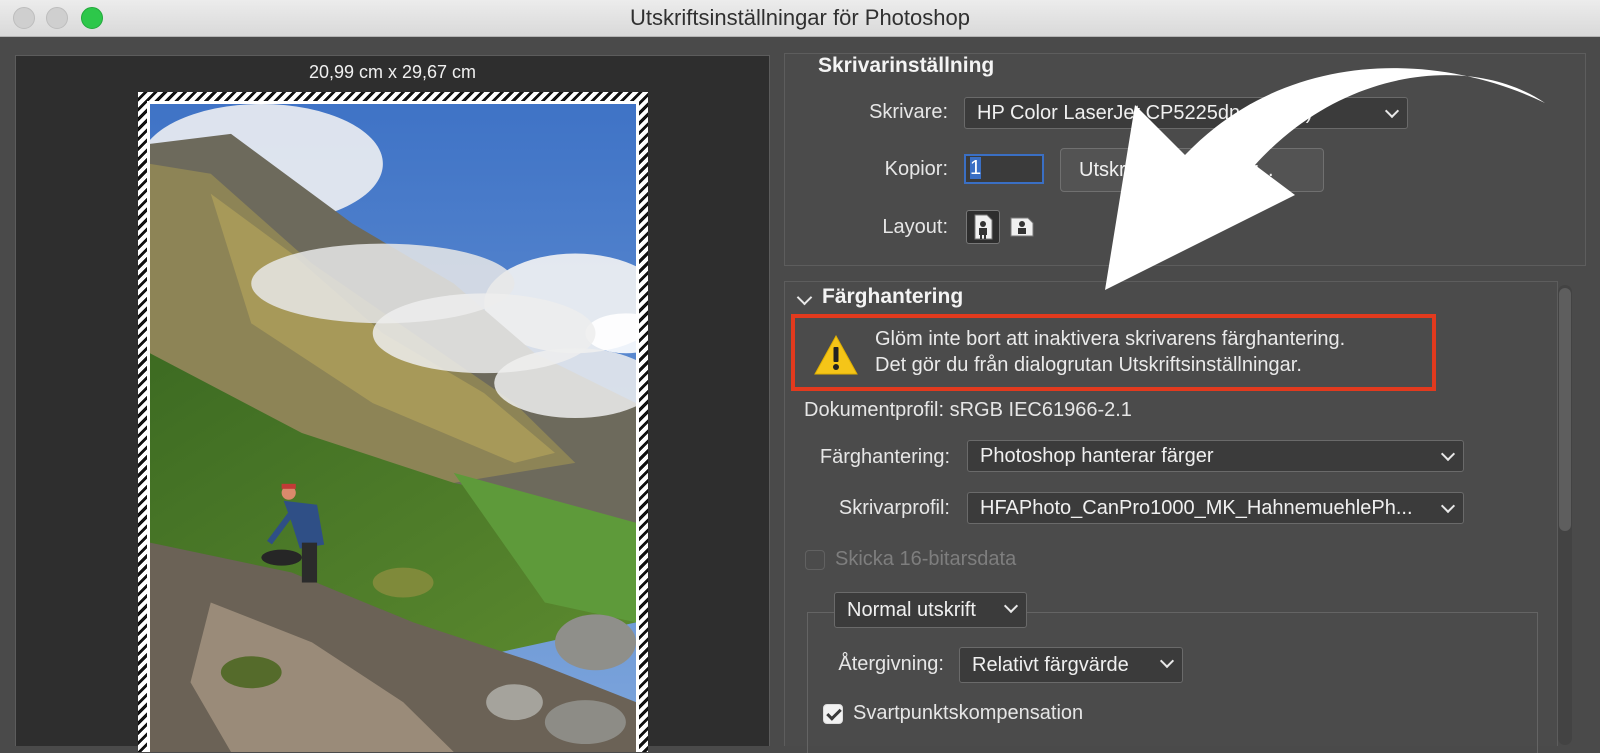 This screenshot has height=753, width=1600. I want to click on print-mode-select: Normal utskrift, so click(930, 610).